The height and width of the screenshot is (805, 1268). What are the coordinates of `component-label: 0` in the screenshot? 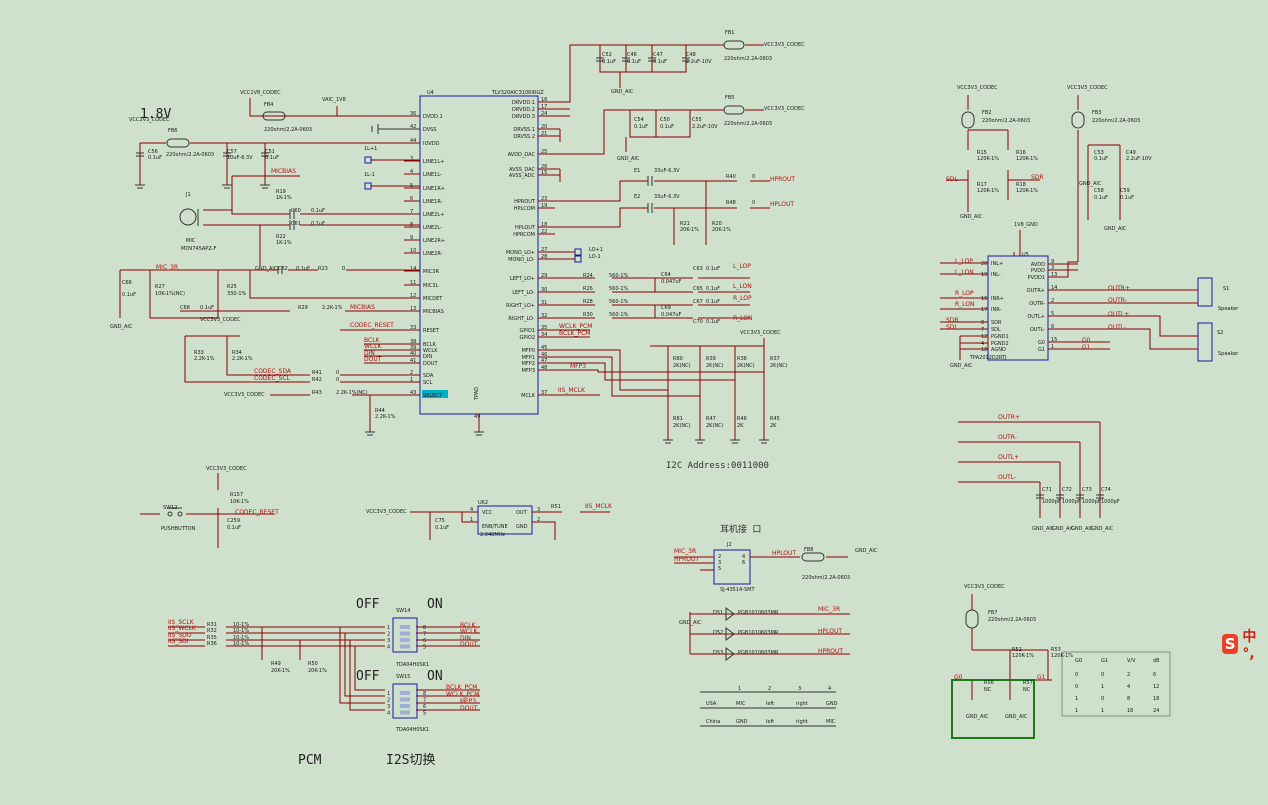 It's located at (753, 177).